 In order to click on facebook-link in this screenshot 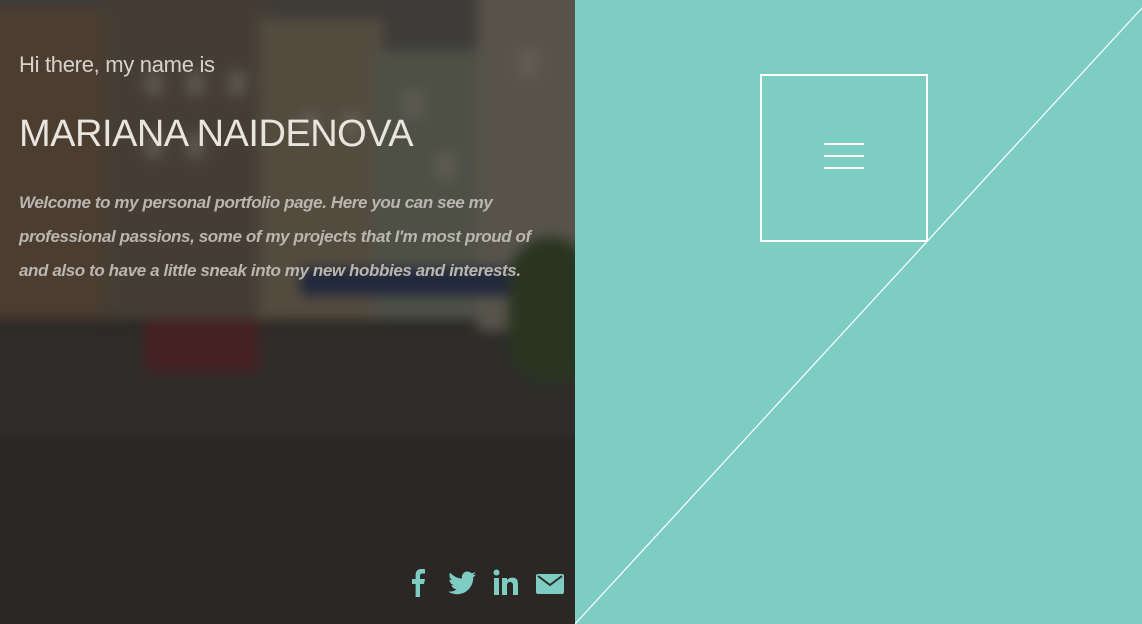, I will do `click(418, 582)`.